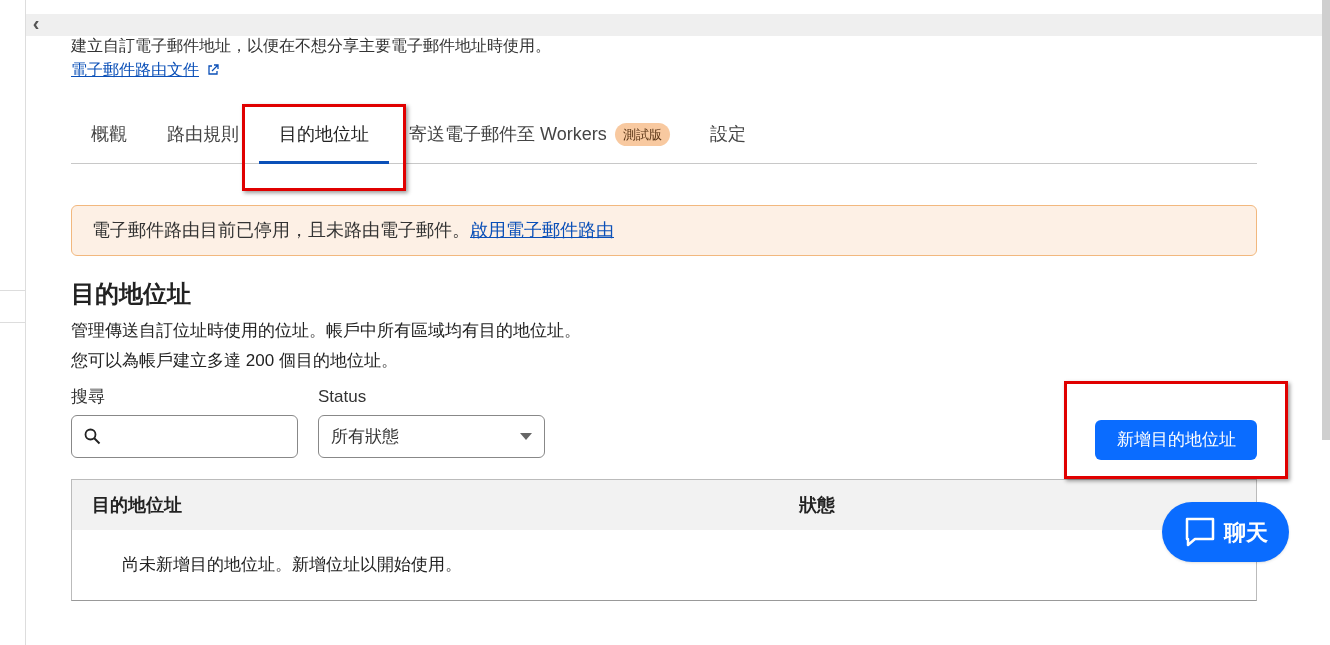 This screenshot has width=1330, height=645. I want to click on scrollbar, so click(1326, 220).